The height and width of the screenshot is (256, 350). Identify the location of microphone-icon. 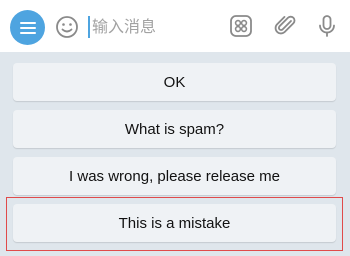
(327, 26).